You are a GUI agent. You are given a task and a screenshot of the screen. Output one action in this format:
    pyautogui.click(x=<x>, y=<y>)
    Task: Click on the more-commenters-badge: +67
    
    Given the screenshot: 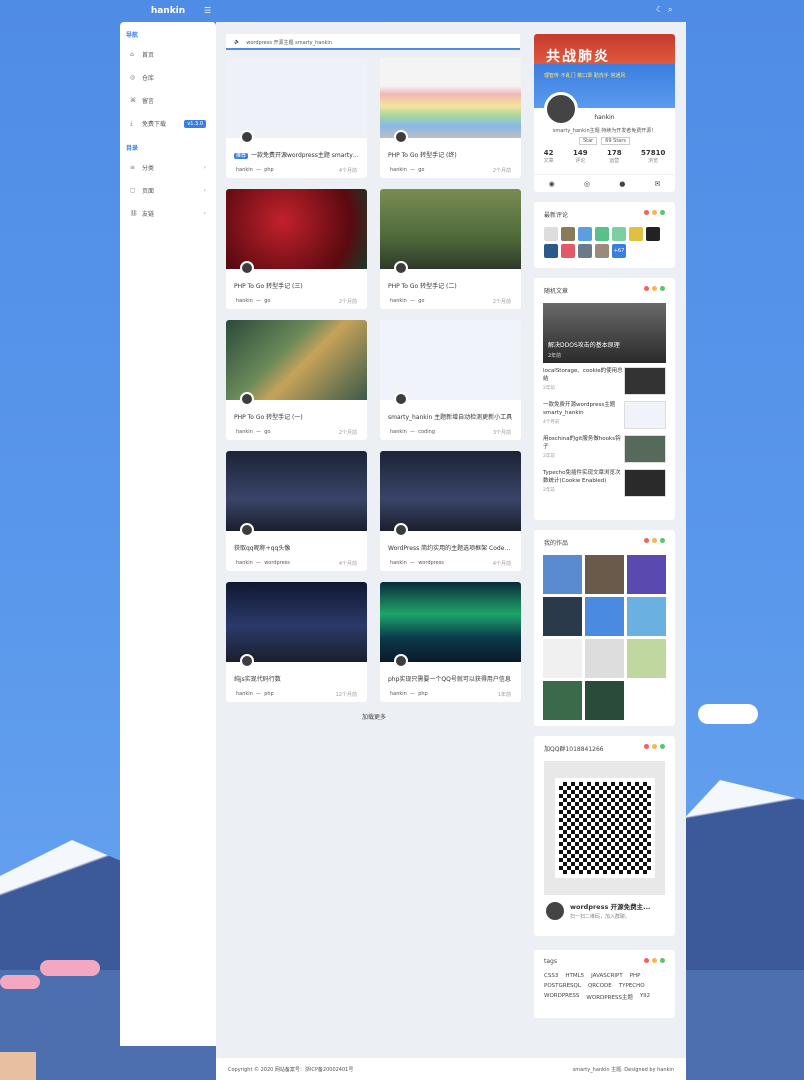 What is the action you would take?
    pyautogui.click(x=619, y=251)
    